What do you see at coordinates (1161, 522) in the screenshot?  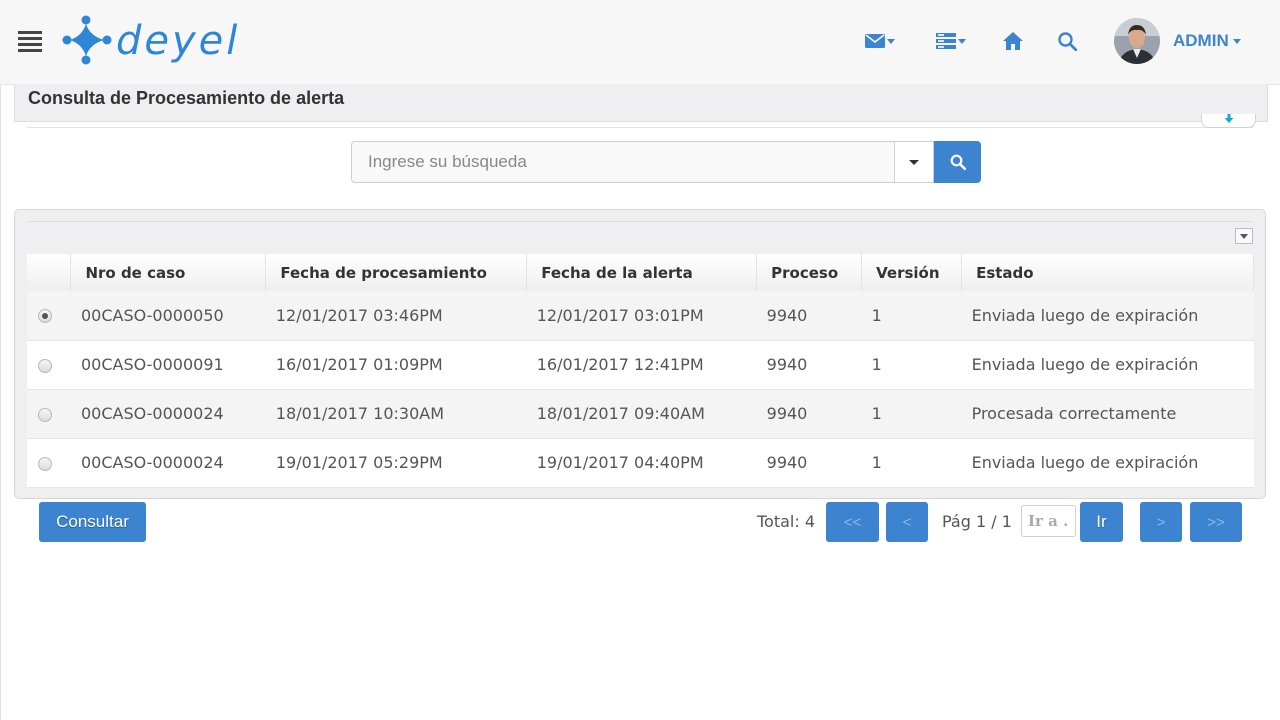 I see `next-page-button: >` at bounding box center [1161, 522].